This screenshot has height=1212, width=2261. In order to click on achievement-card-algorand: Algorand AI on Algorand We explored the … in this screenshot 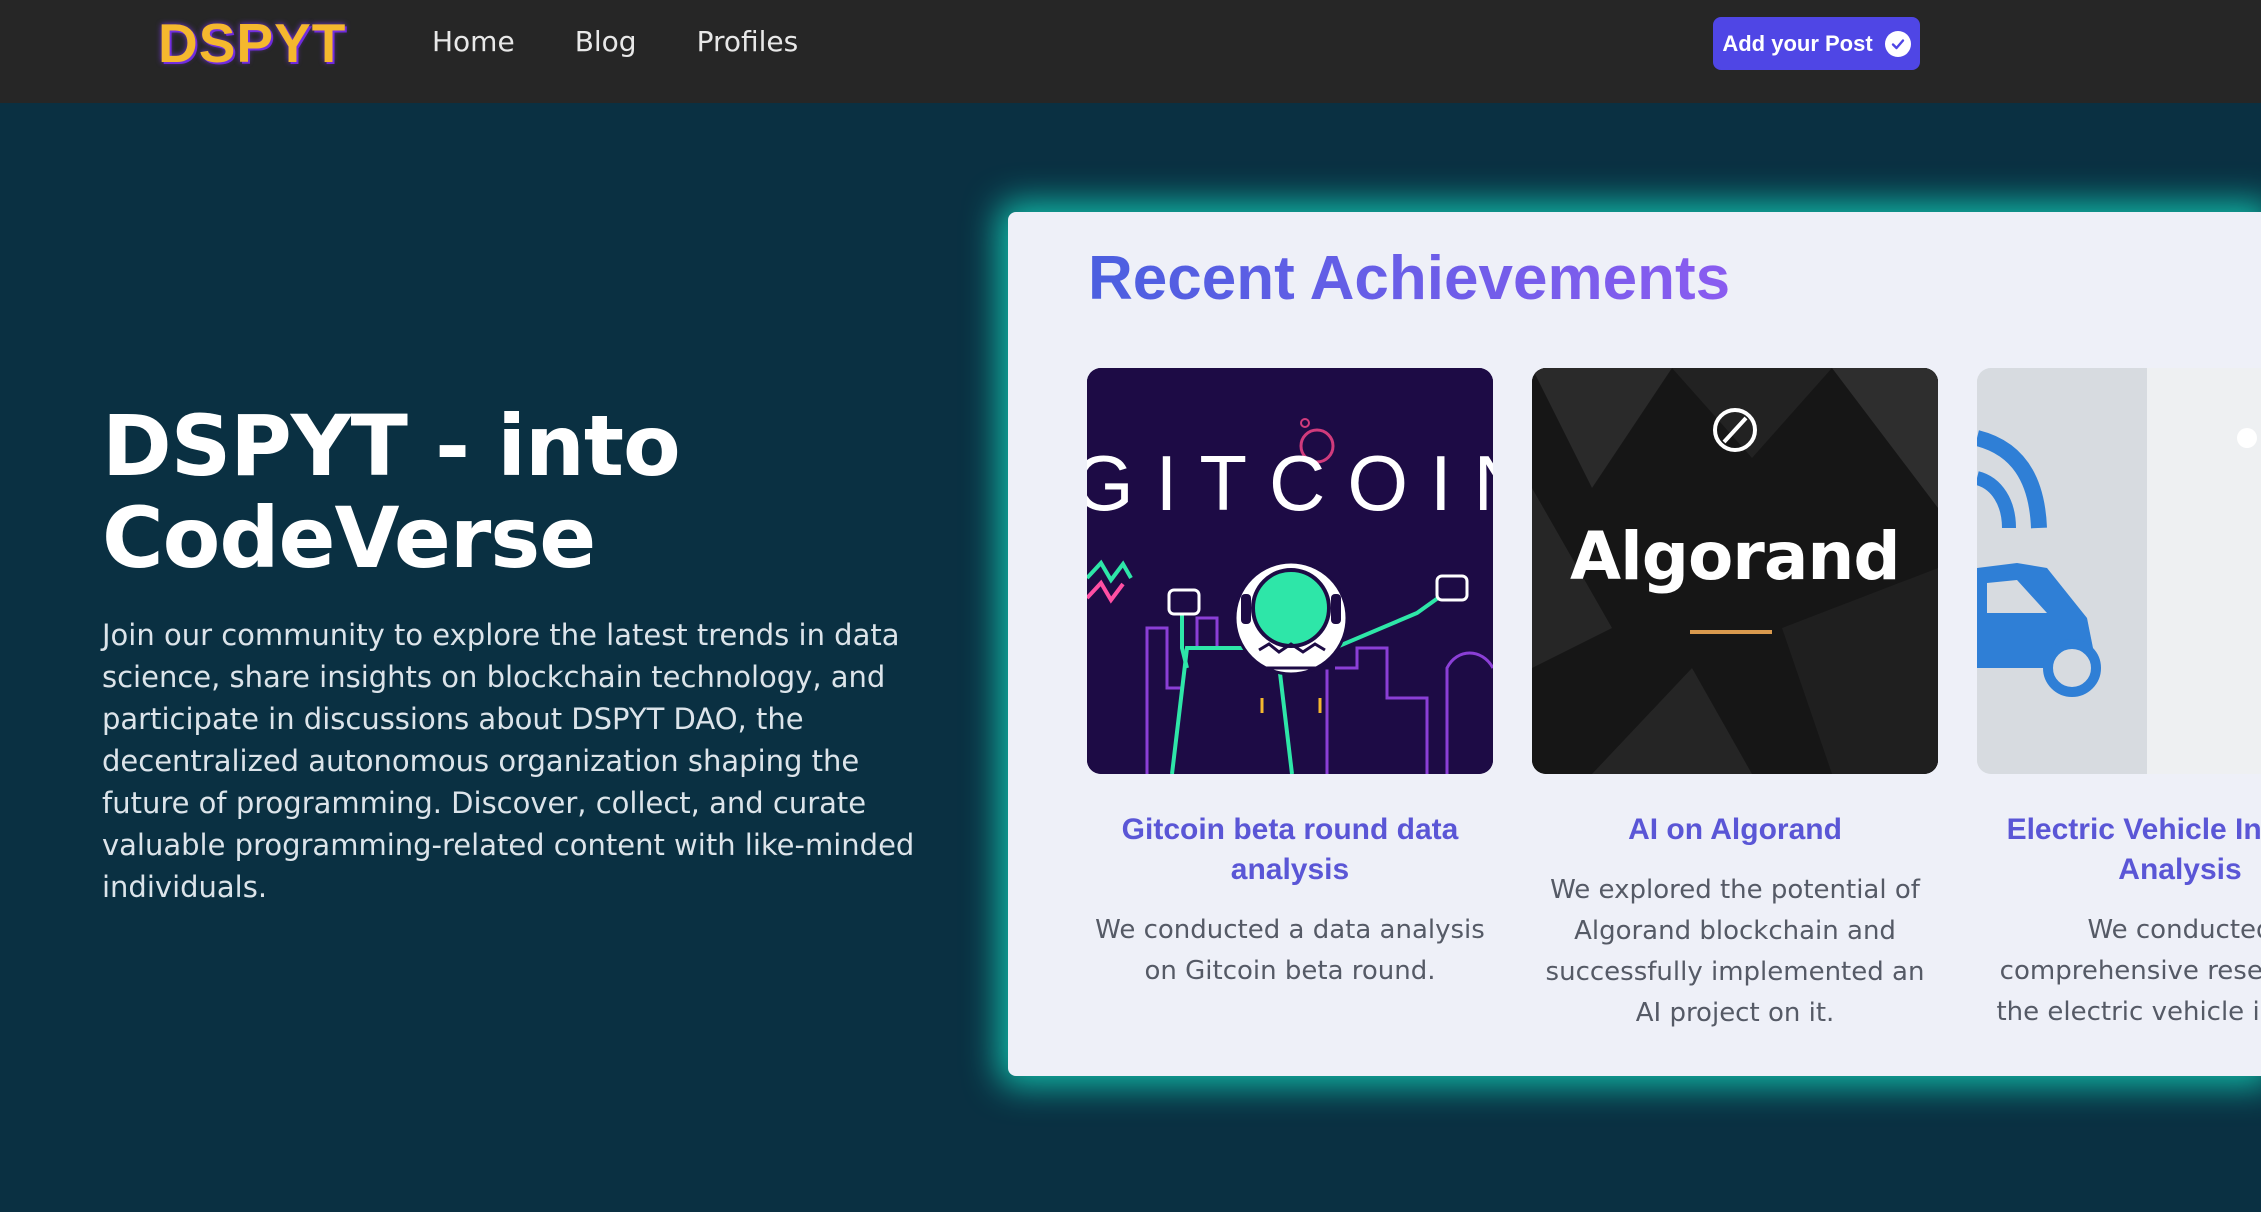, I will do `click(1735, 701)`.